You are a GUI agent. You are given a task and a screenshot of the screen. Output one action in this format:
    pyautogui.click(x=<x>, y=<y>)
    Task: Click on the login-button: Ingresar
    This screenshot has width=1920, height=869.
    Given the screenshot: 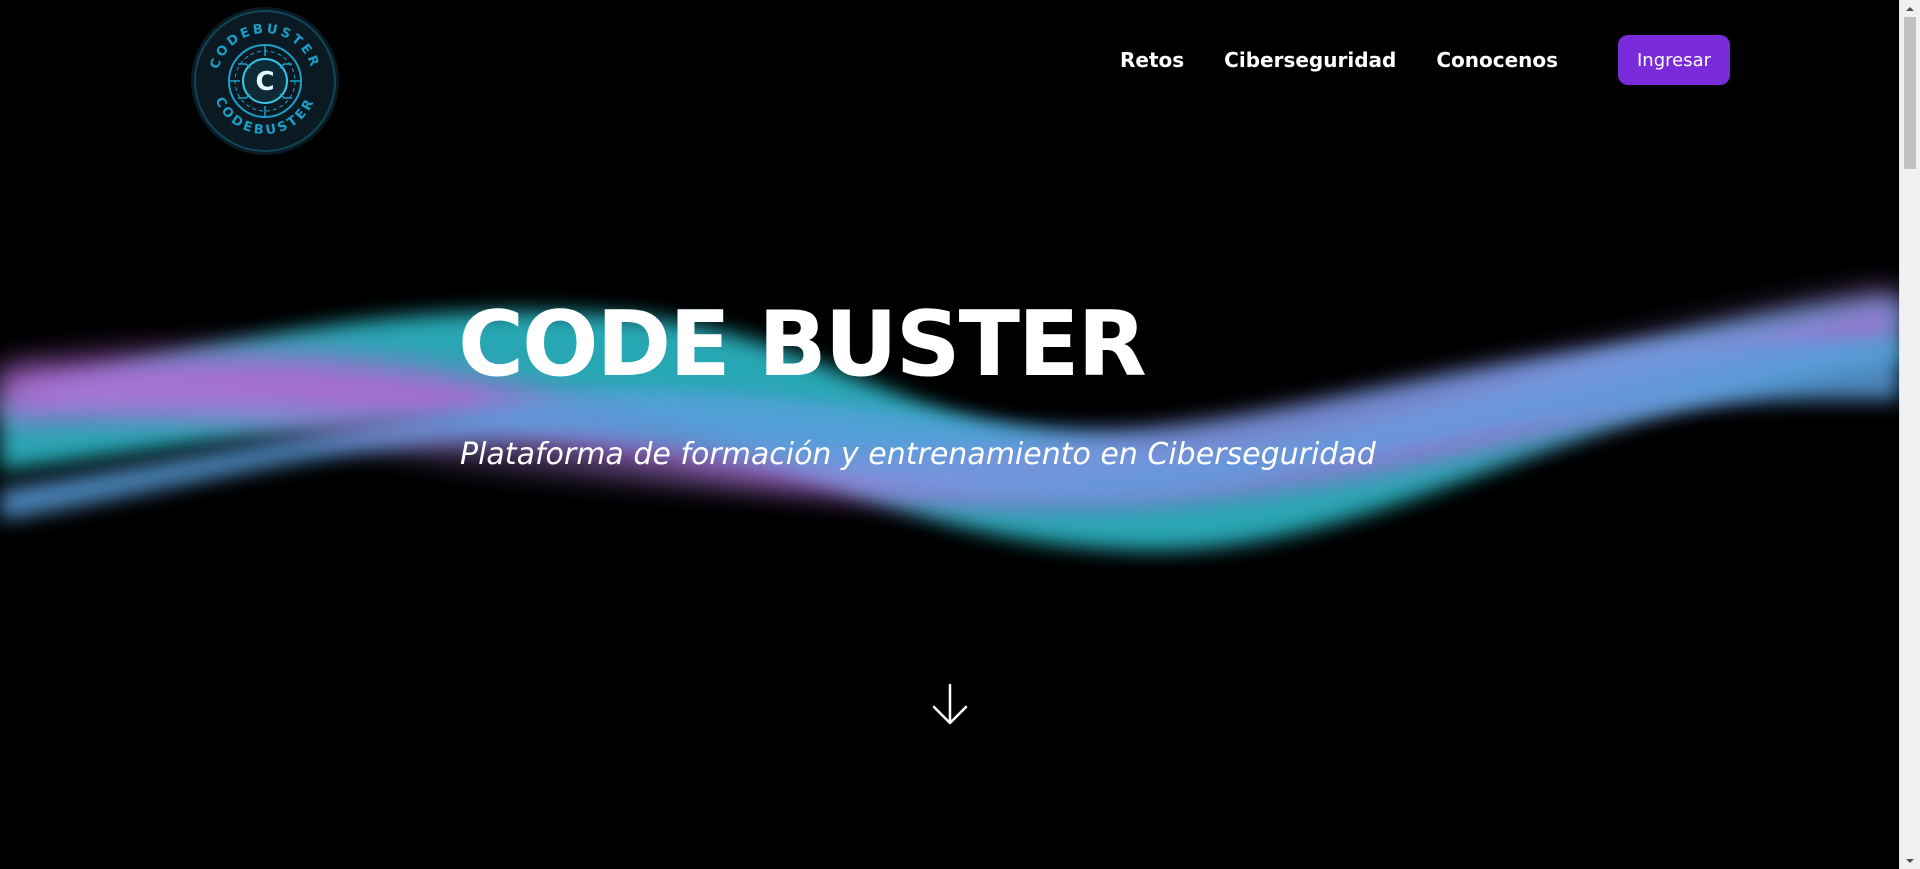 What is the action you would take?
    pyautogui.click(x=1674, y=60)
    